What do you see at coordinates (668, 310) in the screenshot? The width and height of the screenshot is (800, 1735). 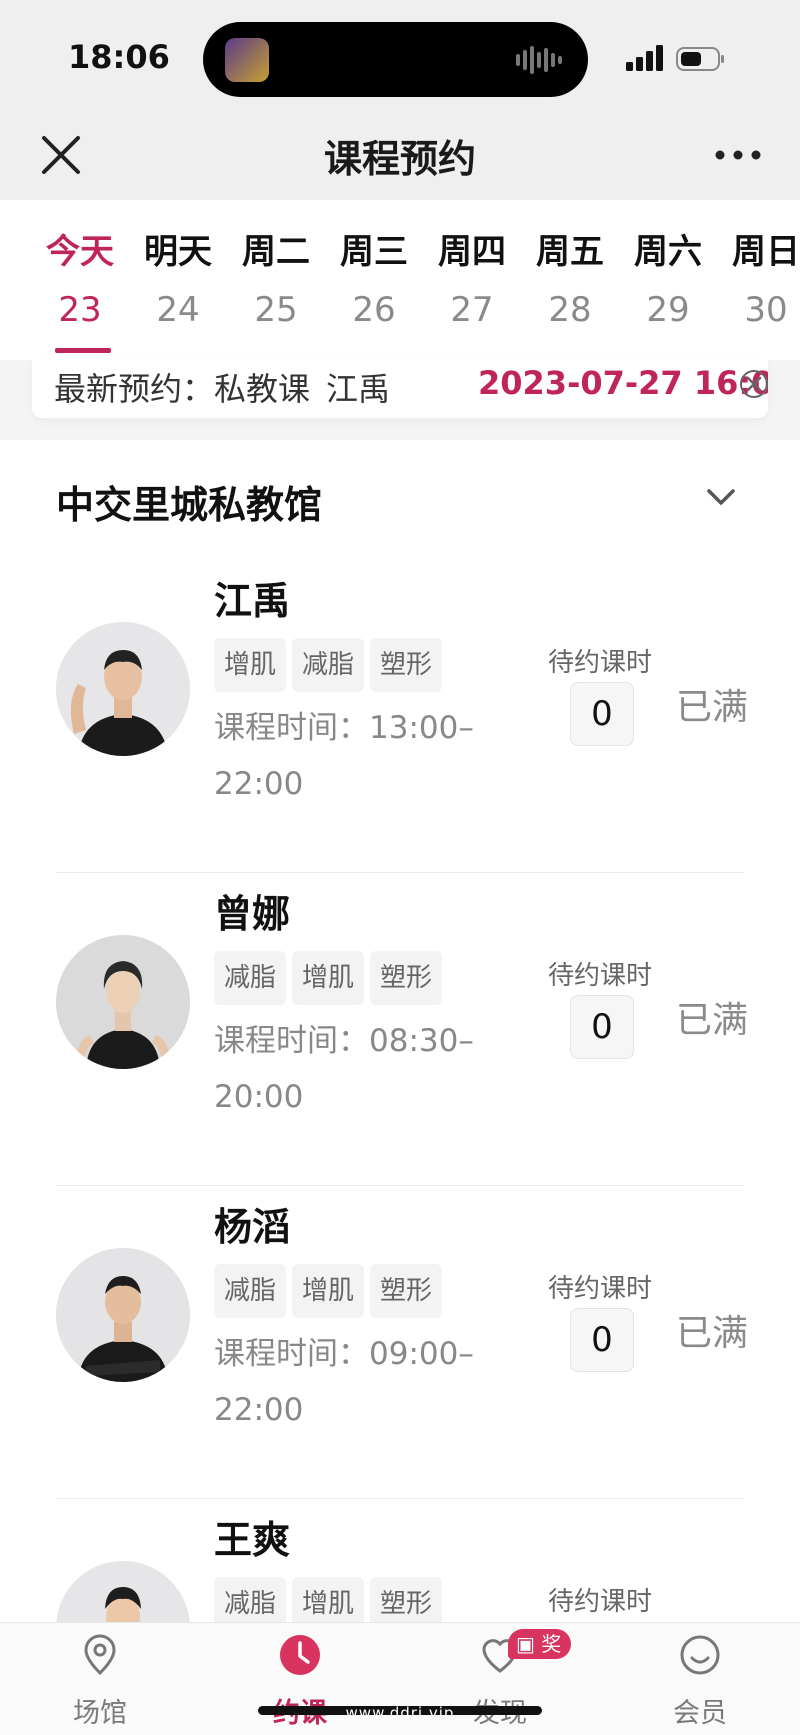 I see `day-tab-date: 29` at bounding box center [668, 310].